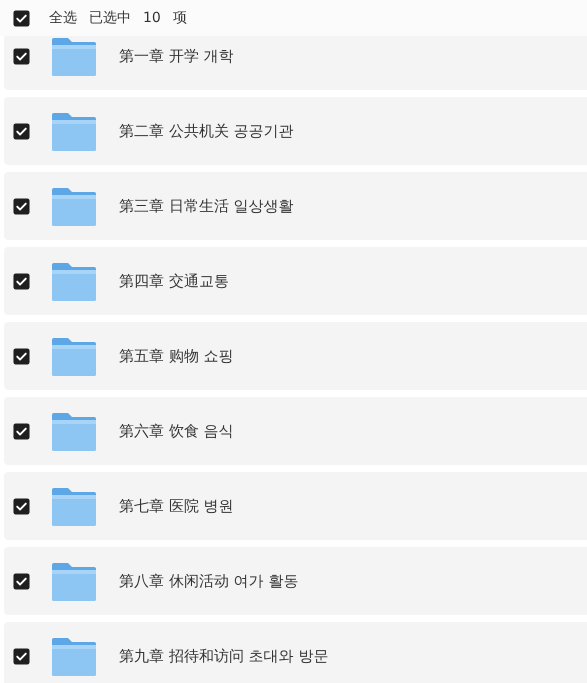 The width and height of the screenshot is (587, 683). Describe the element at coordinates (174, 281) in the screenshot. I see `folder-name: 第四章 交通교통` at that location.